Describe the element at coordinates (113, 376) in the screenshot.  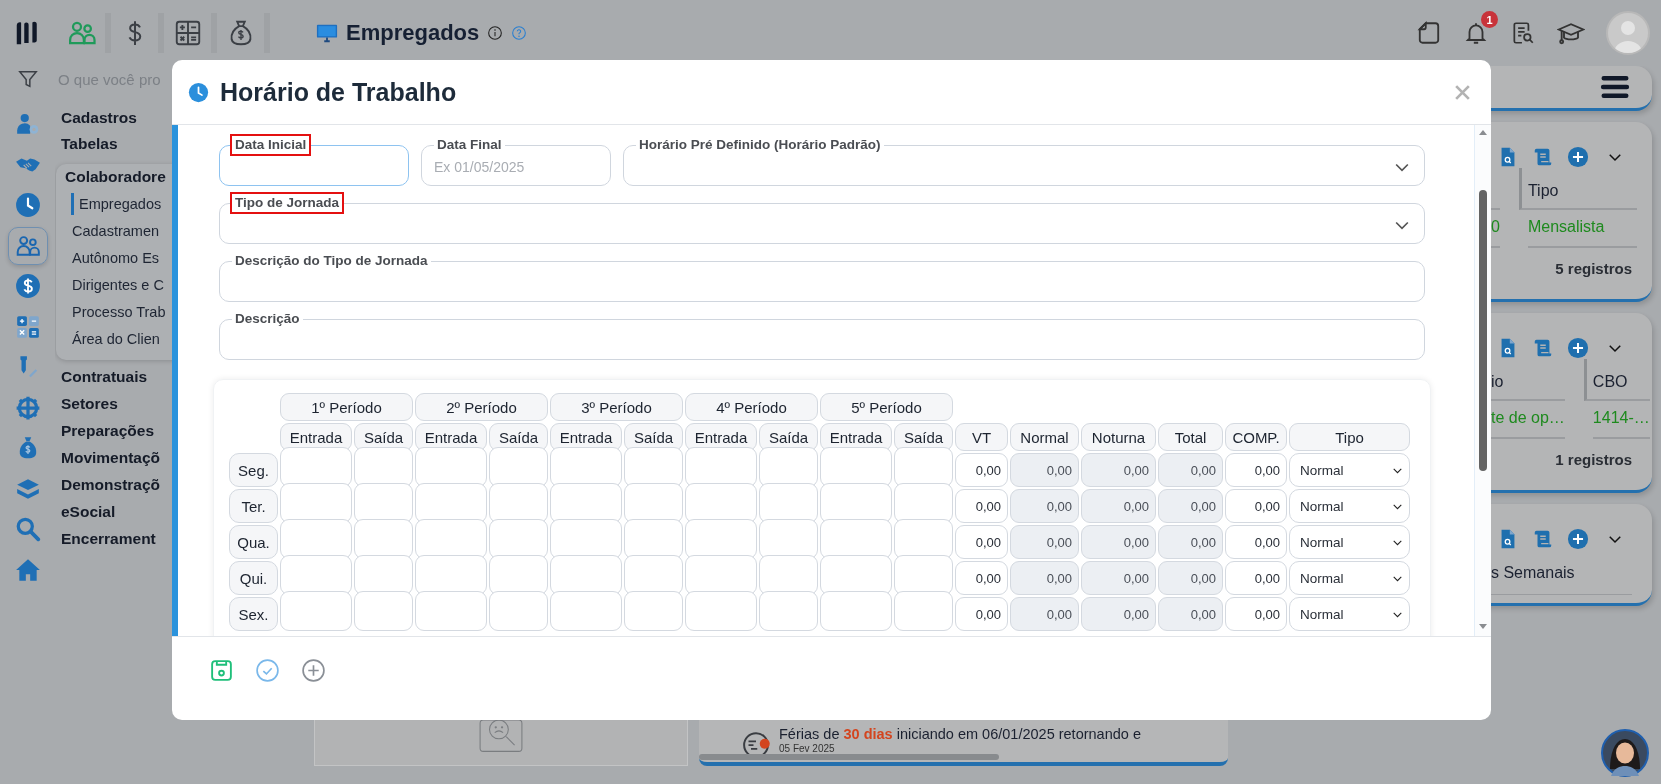
I see `menu-item: Contratuais` at that location.